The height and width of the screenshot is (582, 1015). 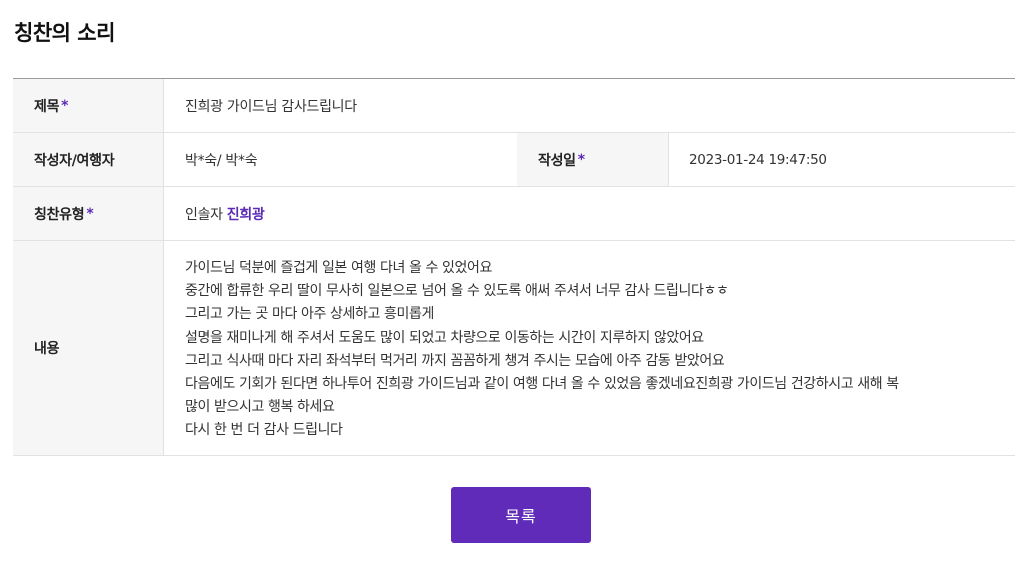 I want to click on date-value-cell: 2023-01-24 19:47:50, so click(x=842, y=159).